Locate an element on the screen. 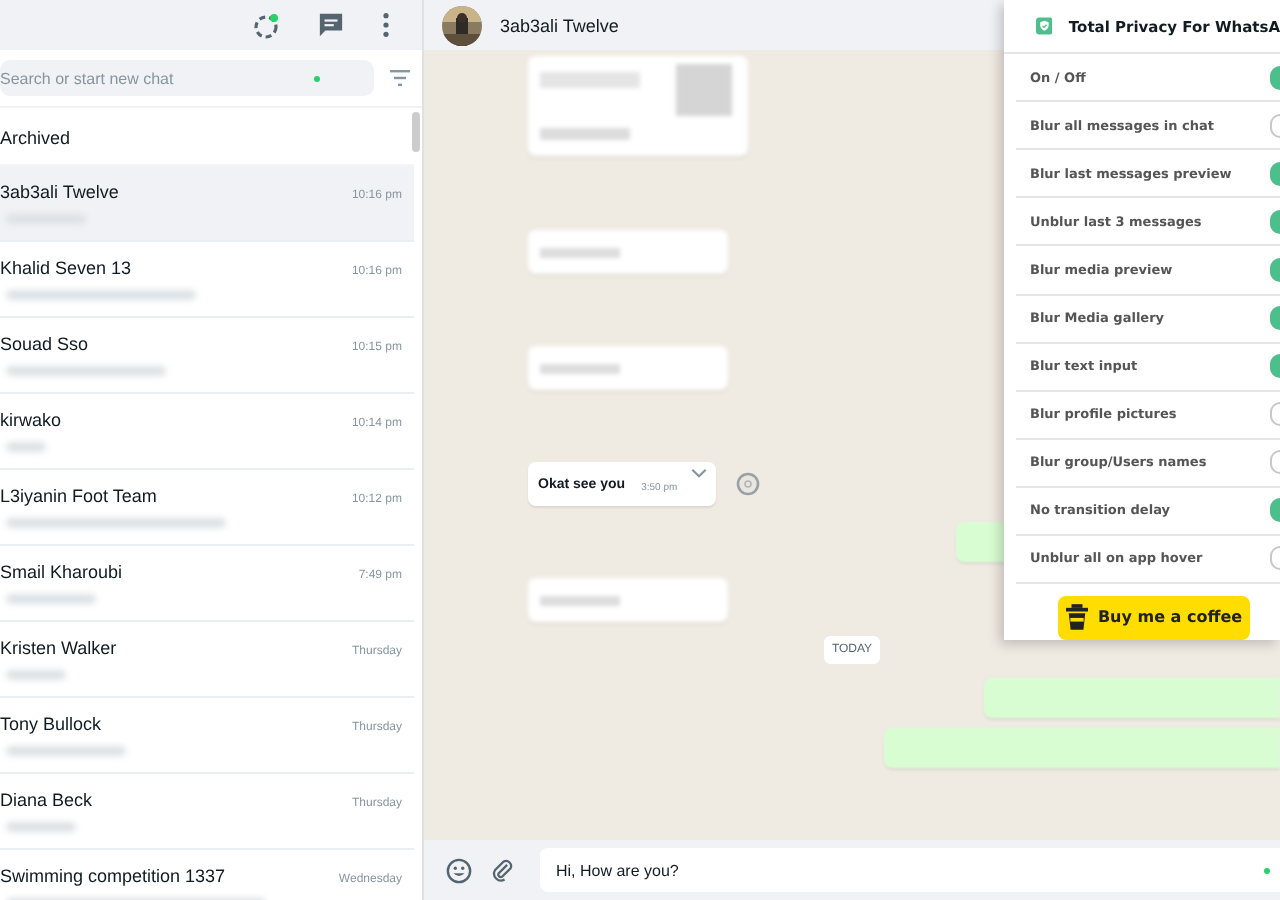  contact-name: Diana Beck is located at coordinates (46, 800).